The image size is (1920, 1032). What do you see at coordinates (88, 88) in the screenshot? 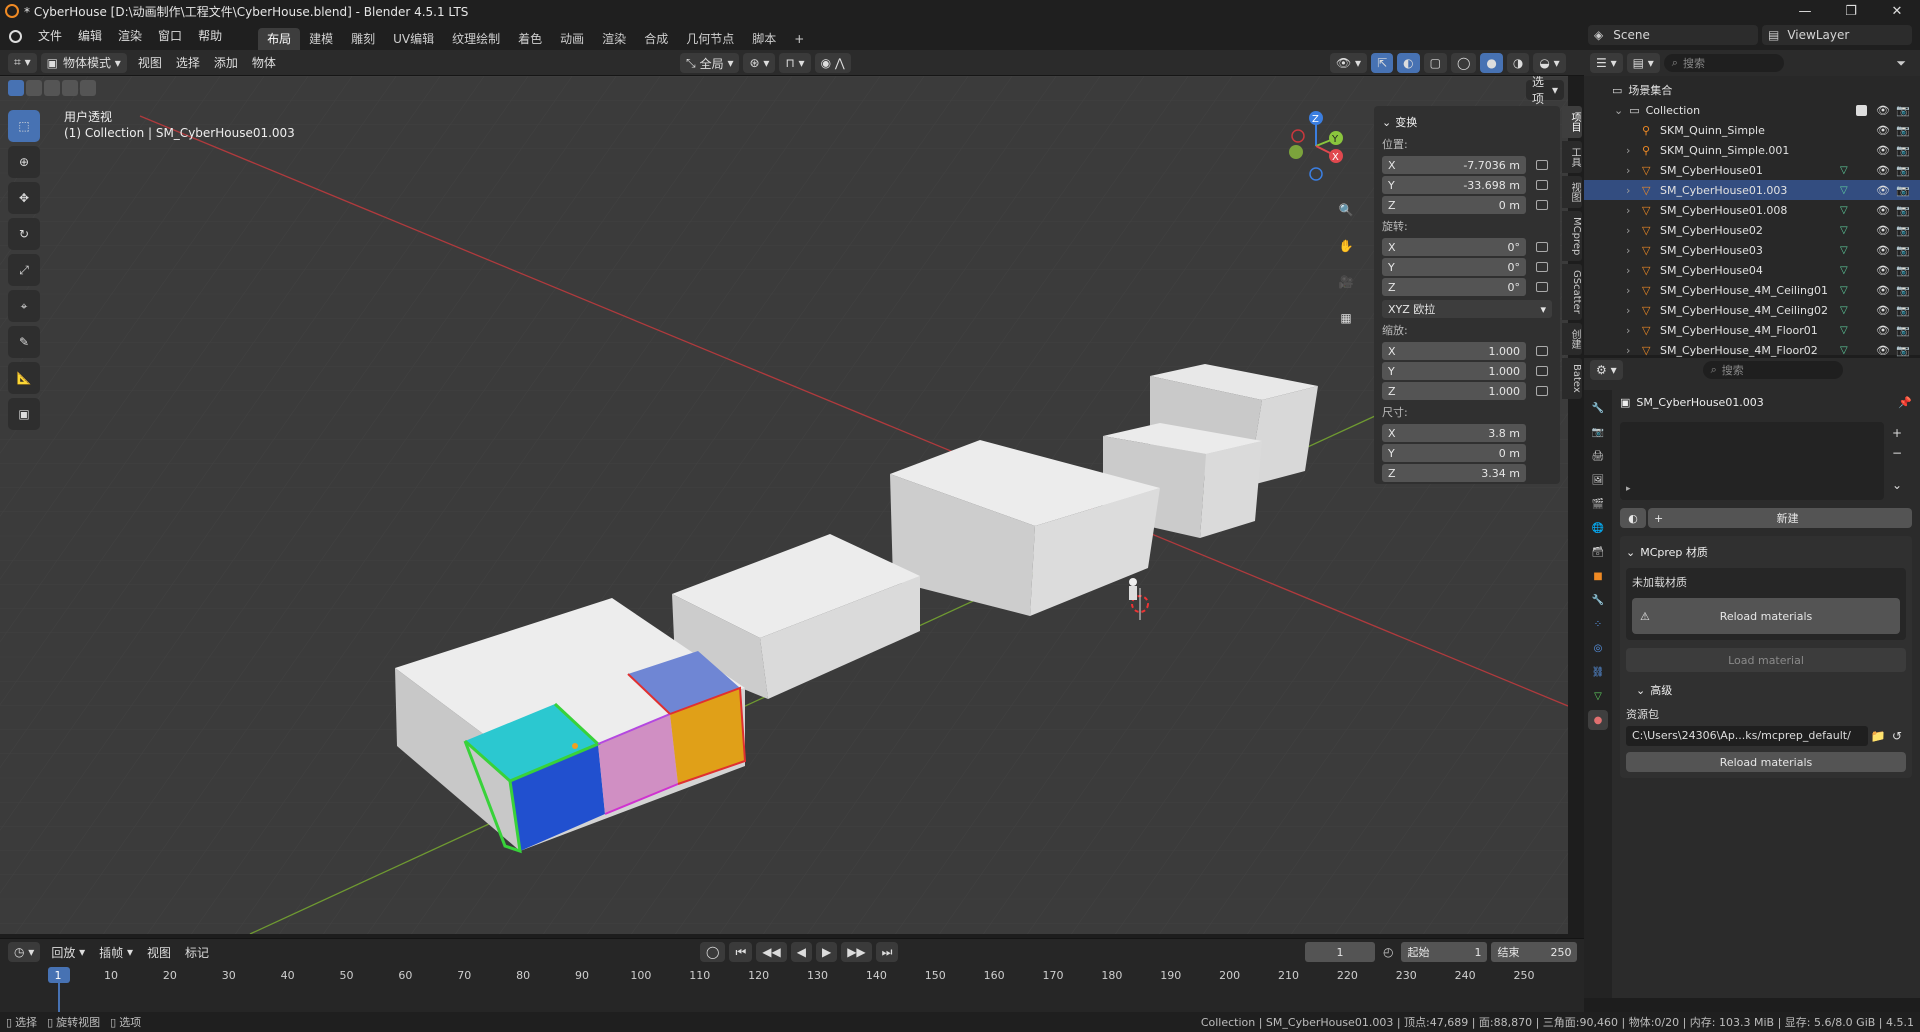
I see `select-intersect-icon` at bounding box center [88, 88].